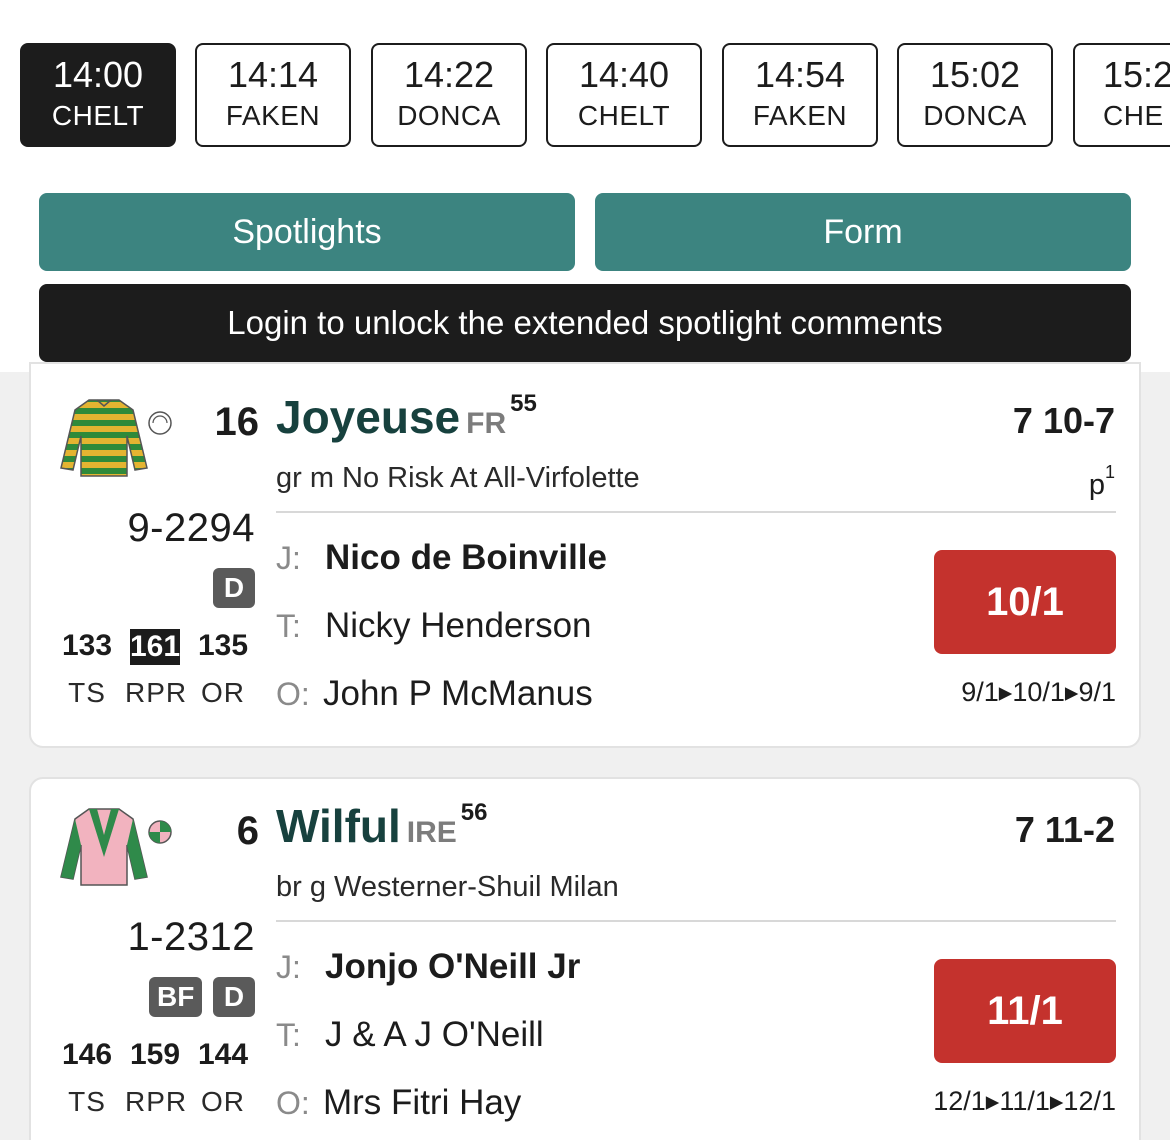 The width and height of the screenshot is (1170, 1140). Describe the element at coordinates (1136, 74) in the screenshot. I see `race-time: 15:2` at that location.